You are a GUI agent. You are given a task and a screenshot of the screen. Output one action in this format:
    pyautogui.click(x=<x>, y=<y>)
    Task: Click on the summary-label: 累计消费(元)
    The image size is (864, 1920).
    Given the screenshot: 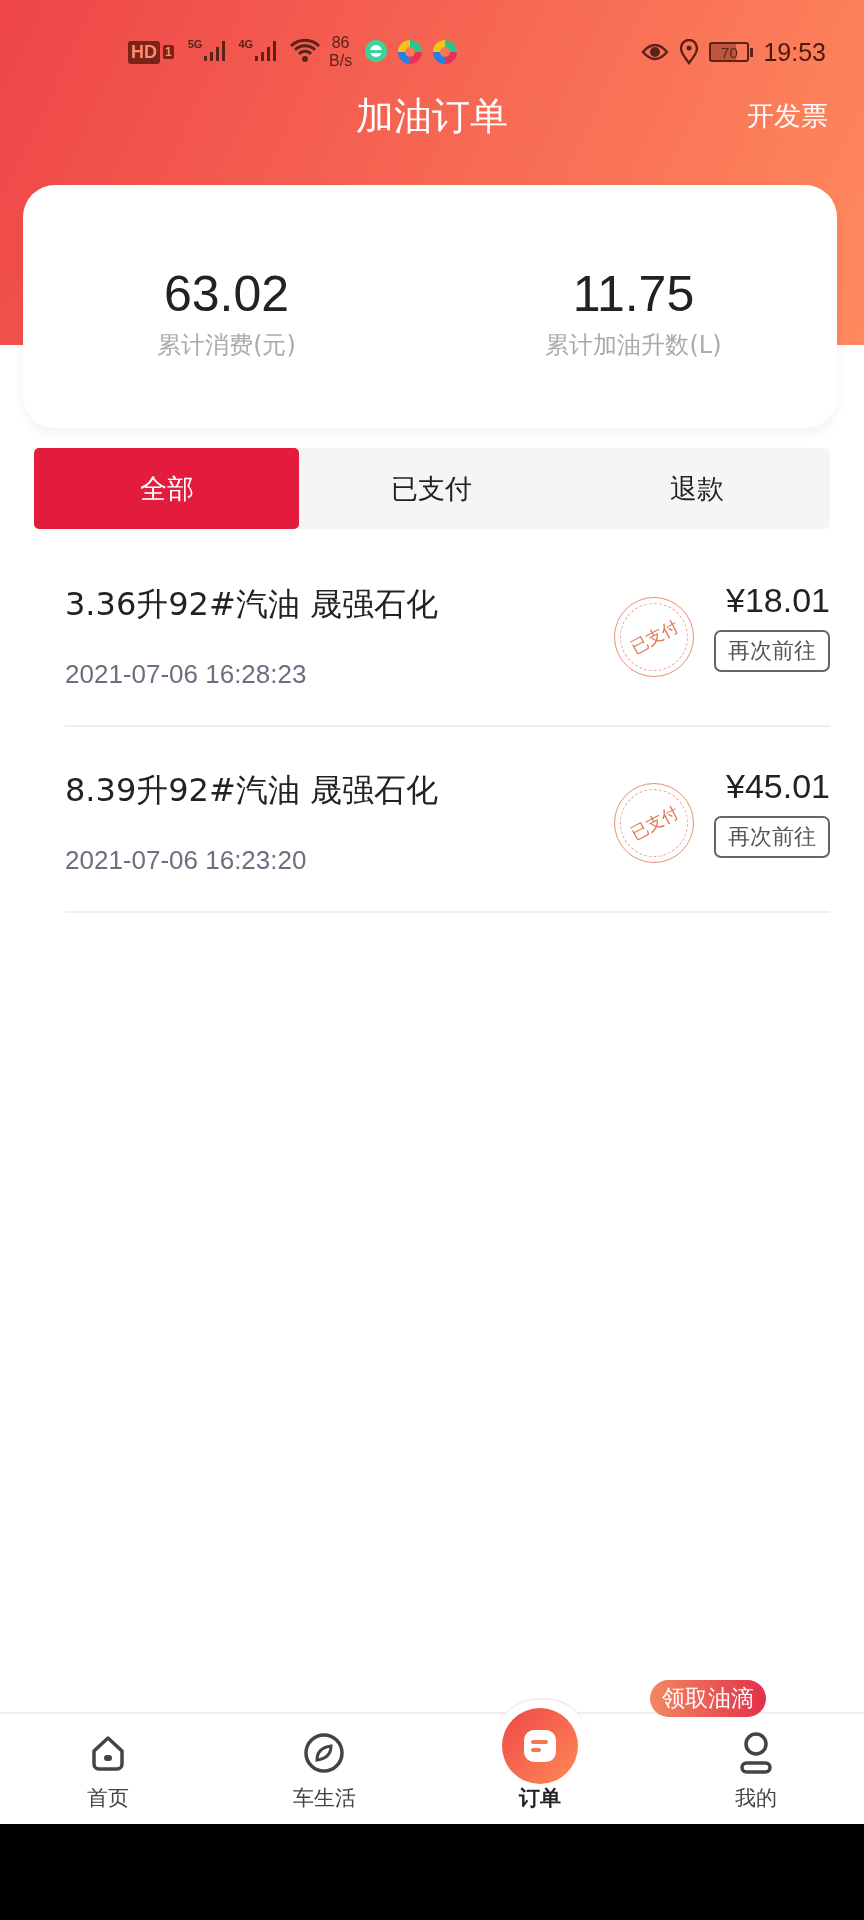 What is the action you would take?
    pyautogui.click(x=226, y=345)
    